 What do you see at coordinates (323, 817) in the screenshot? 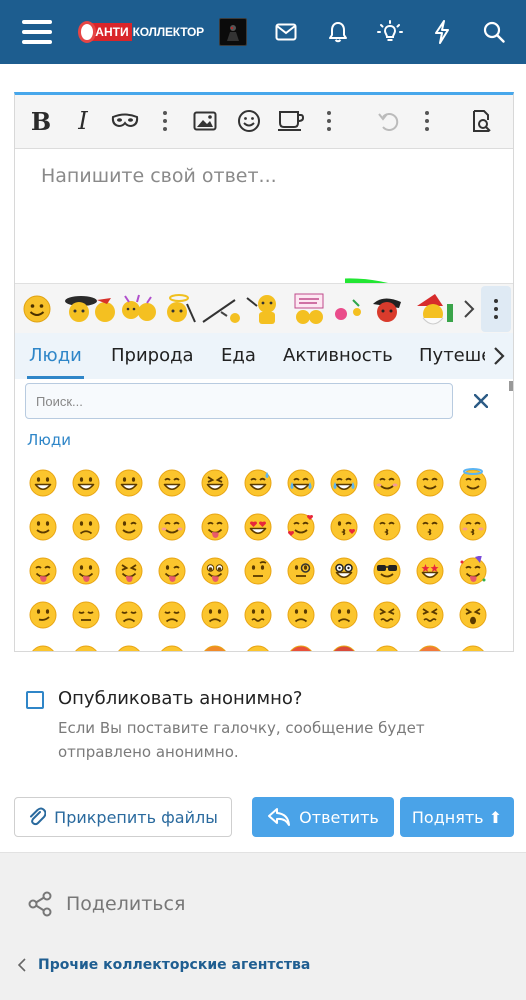
I see `reply-button: Ответить` at bounding box center [323, 817].